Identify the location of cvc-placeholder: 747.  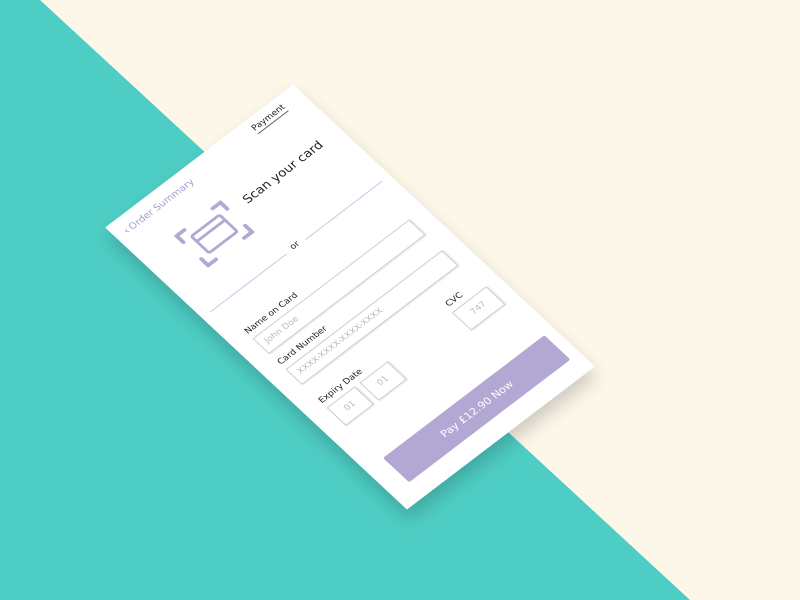
(478, 308).